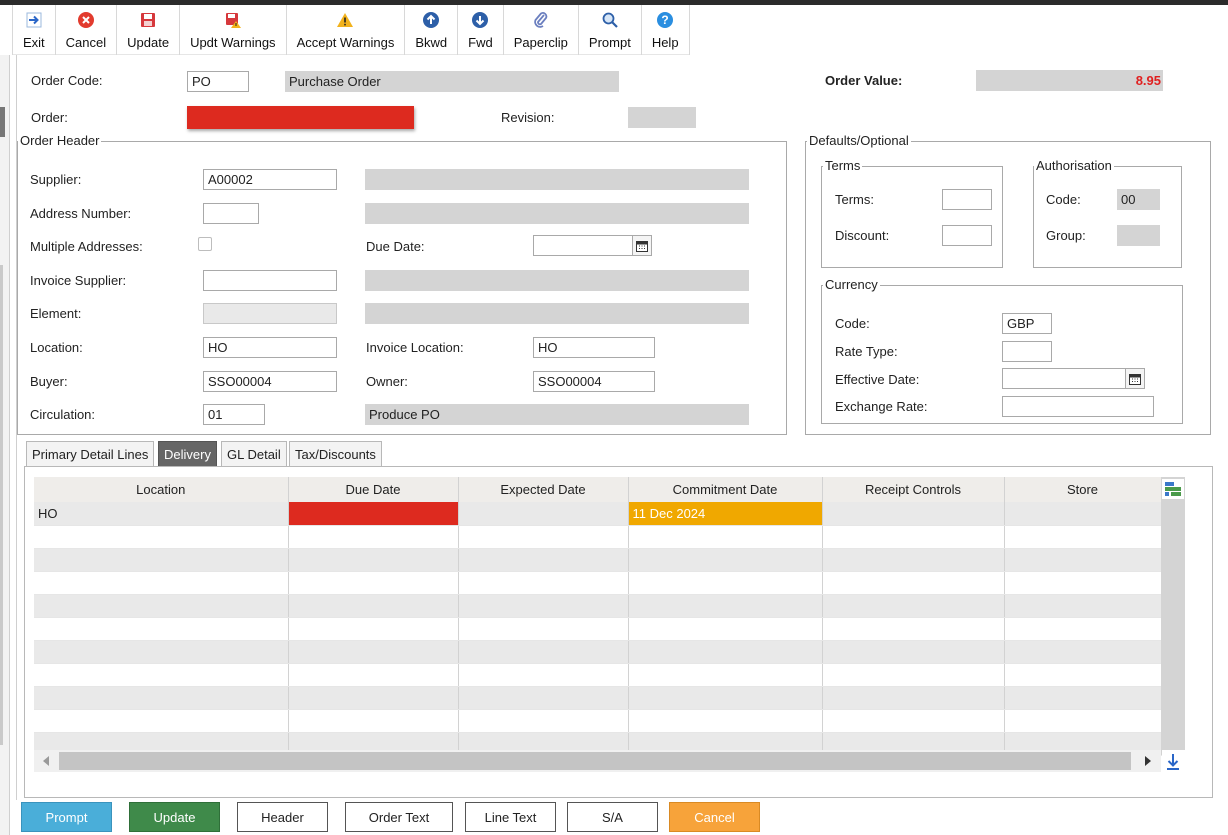  What do you see at coordinates (432, 30) in the screenshot?
I see `bkwd-button: Bkwd` at bounding box center [432, 30].